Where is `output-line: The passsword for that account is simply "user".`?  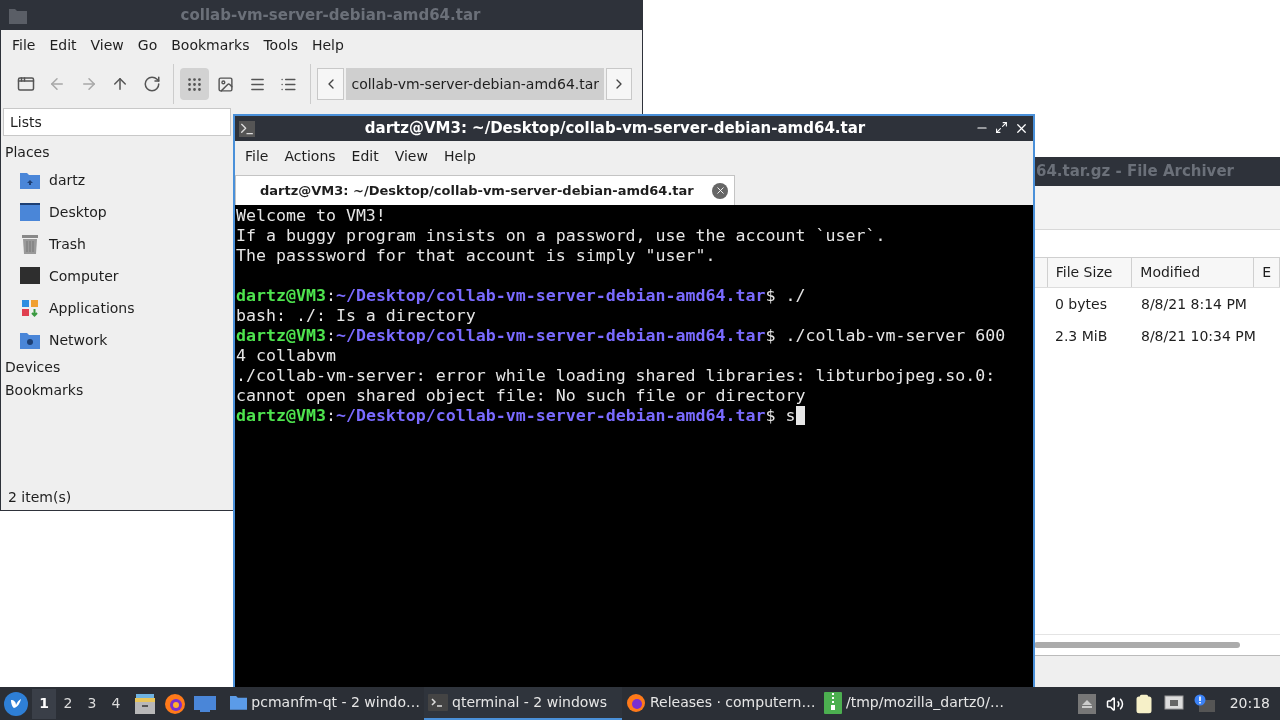 output-line: The passsword for that account is simply "user". is located at coordinates (476, 256).